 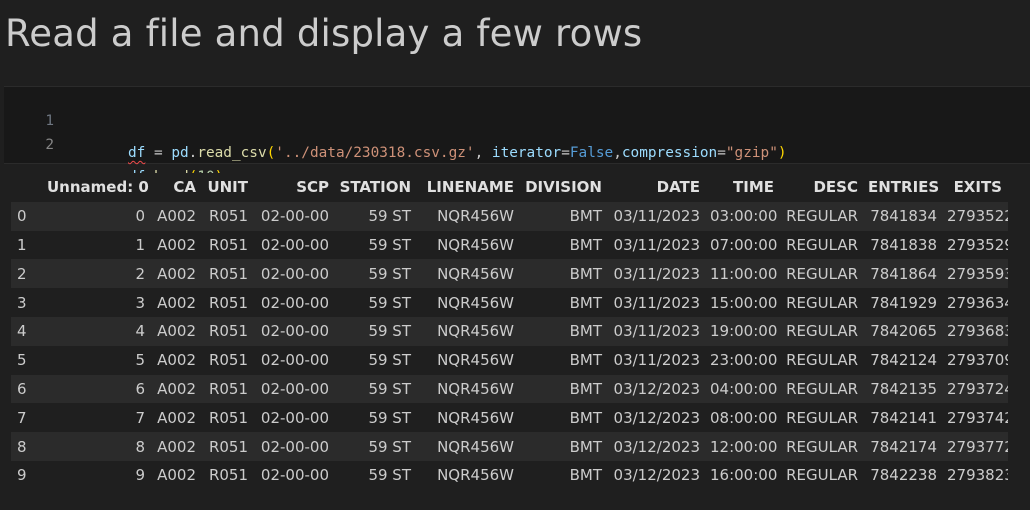 I want to click on table-cell: 7842141, so click(x=903, y=417).